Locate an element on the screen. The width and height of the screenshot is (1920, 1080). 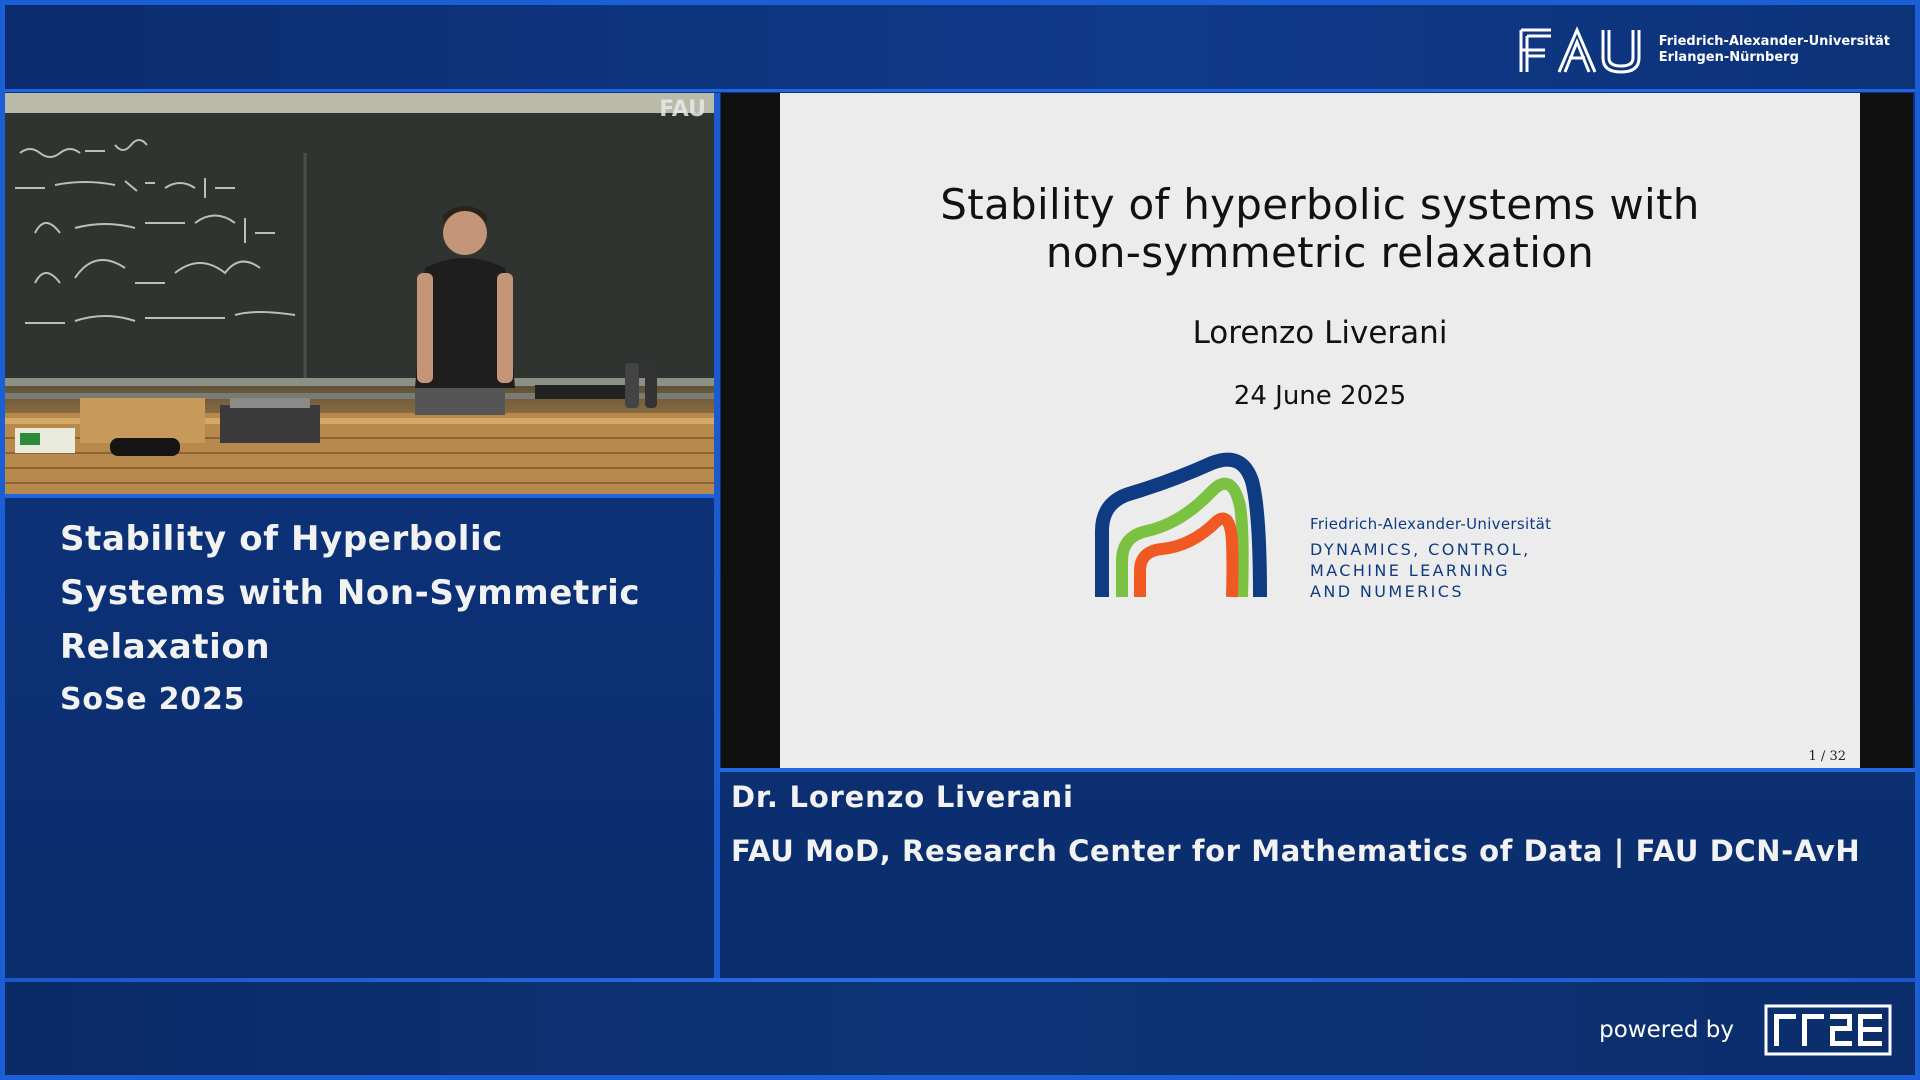
camera-view: FAU is located at coordinates (359, 293).